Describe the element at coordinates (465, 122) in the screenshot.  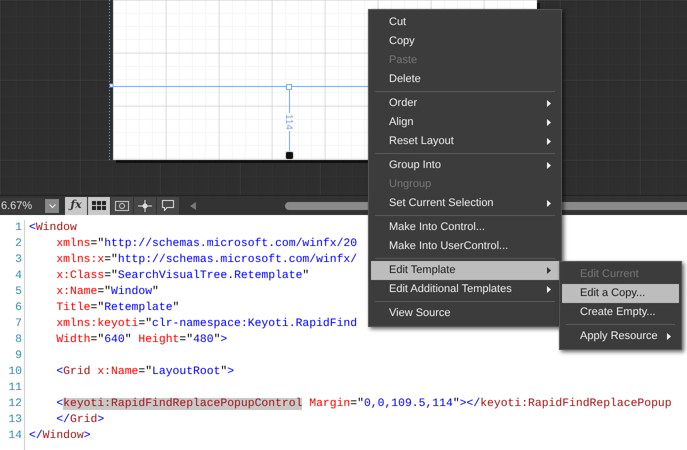
I see `menu-item: Align` at that location.